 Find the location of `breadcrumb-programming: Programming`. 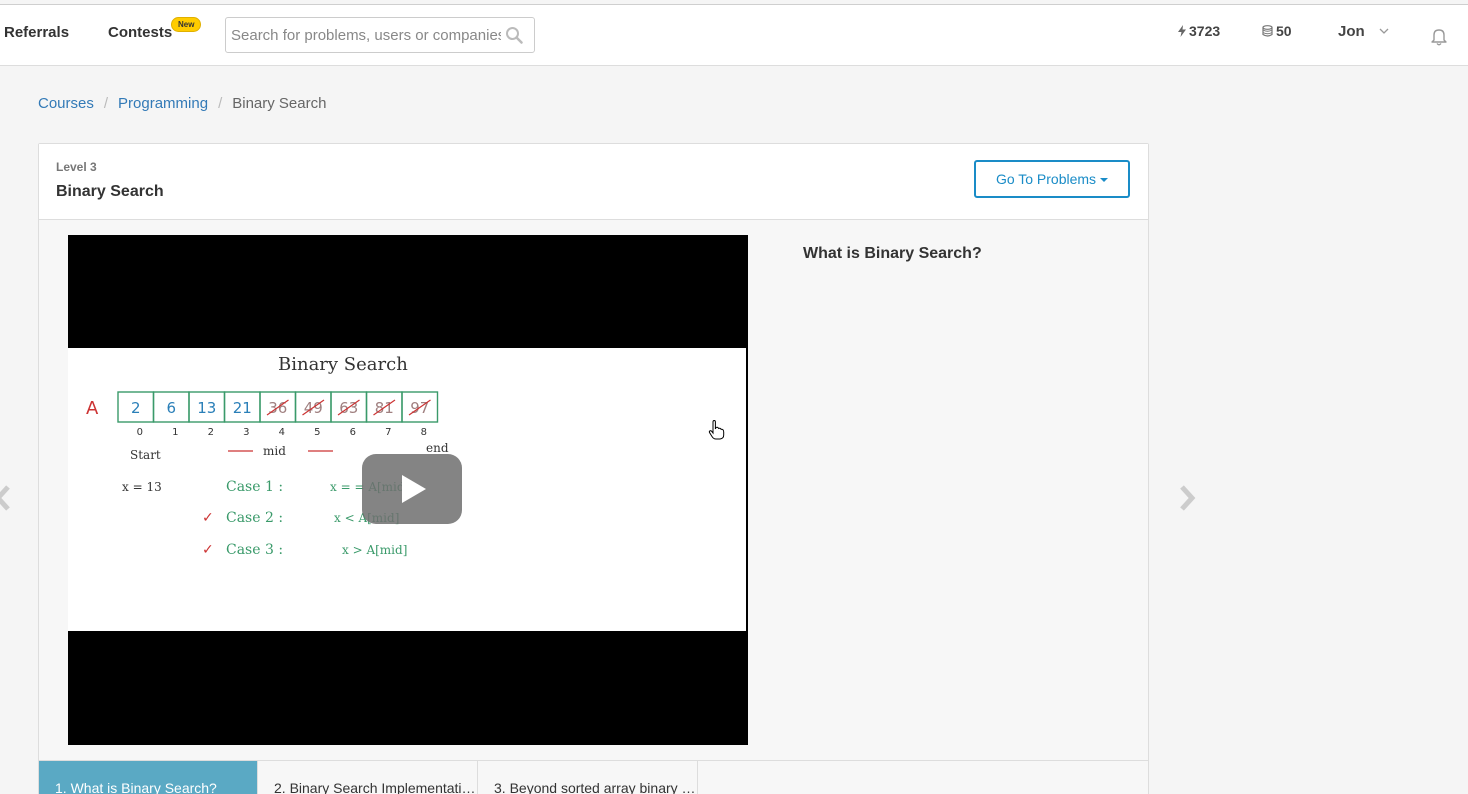

breadcrumb-programming: Programming is located at coordinates (163, 103).